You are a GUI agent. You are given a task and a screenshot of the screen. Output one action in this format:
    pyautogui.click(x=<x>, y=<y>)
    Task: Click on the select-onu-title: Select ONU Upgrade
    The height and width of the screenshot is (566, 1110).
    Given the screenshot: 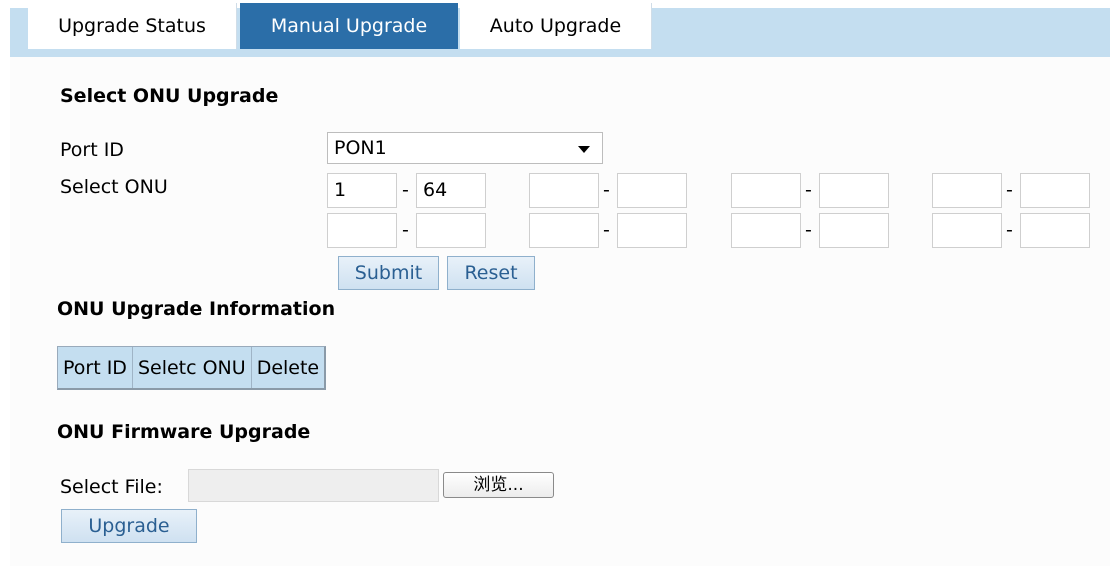 What is the action you would take?
    pyautogui.click(x=169, y=96)
    